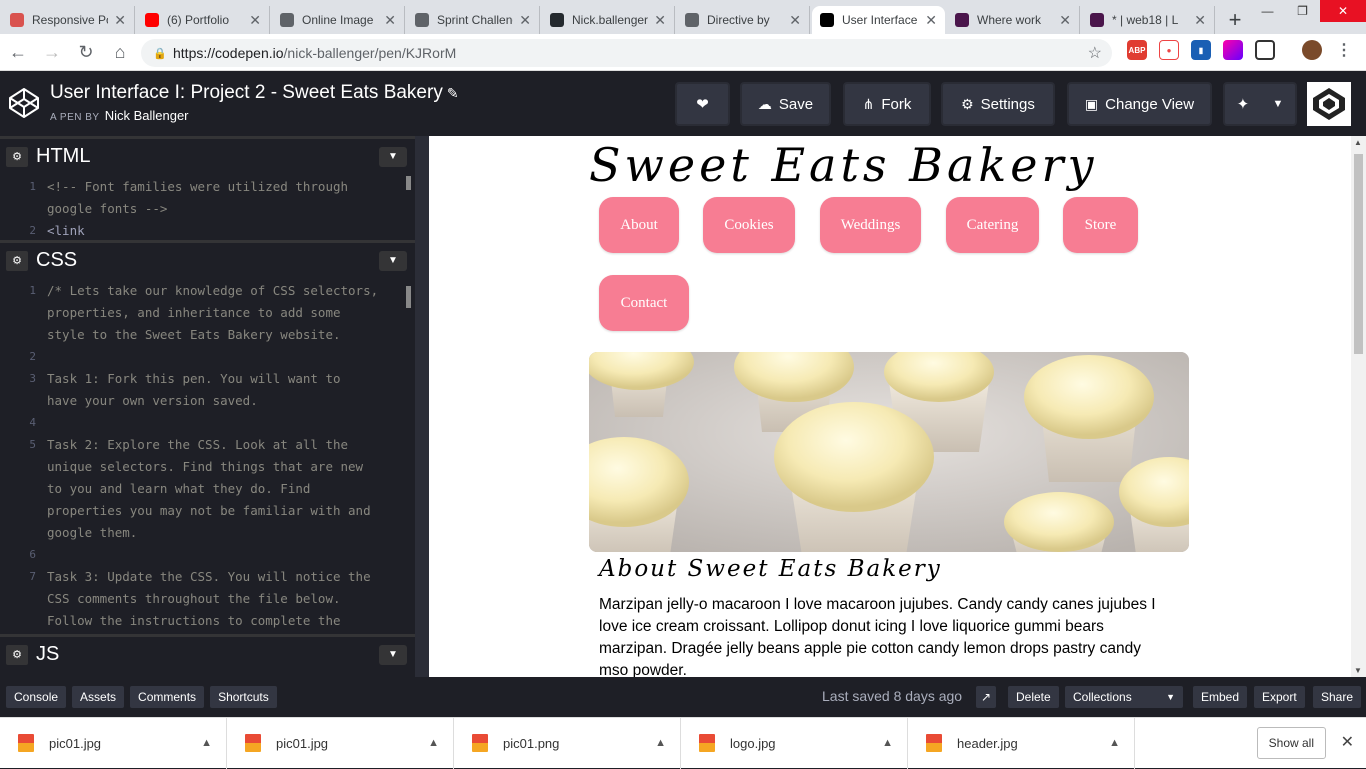 The image size is (1366, 769). What do you see at coordinates (639, 225) in the screenshot?
I see `nav-about-button: About` at bounding box center [639, 225].